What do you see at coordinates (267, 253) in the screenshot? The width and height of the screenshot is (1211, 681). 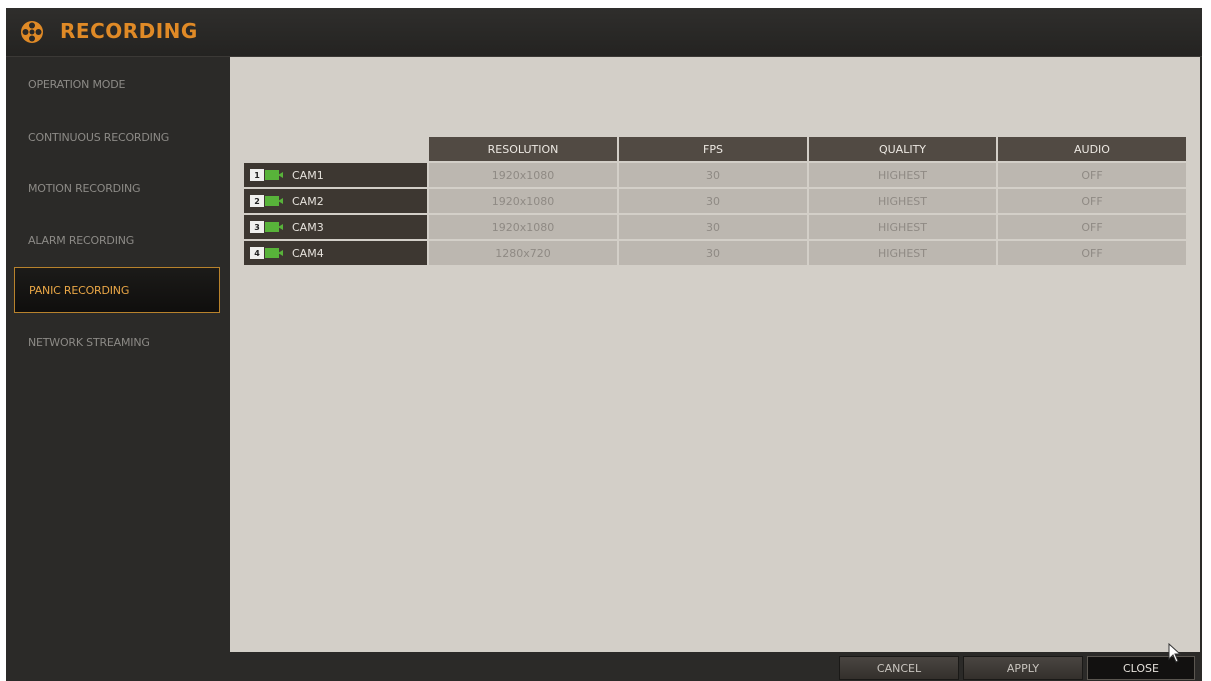 I see `camera-icon: 4` at bounding box center [267, 253].